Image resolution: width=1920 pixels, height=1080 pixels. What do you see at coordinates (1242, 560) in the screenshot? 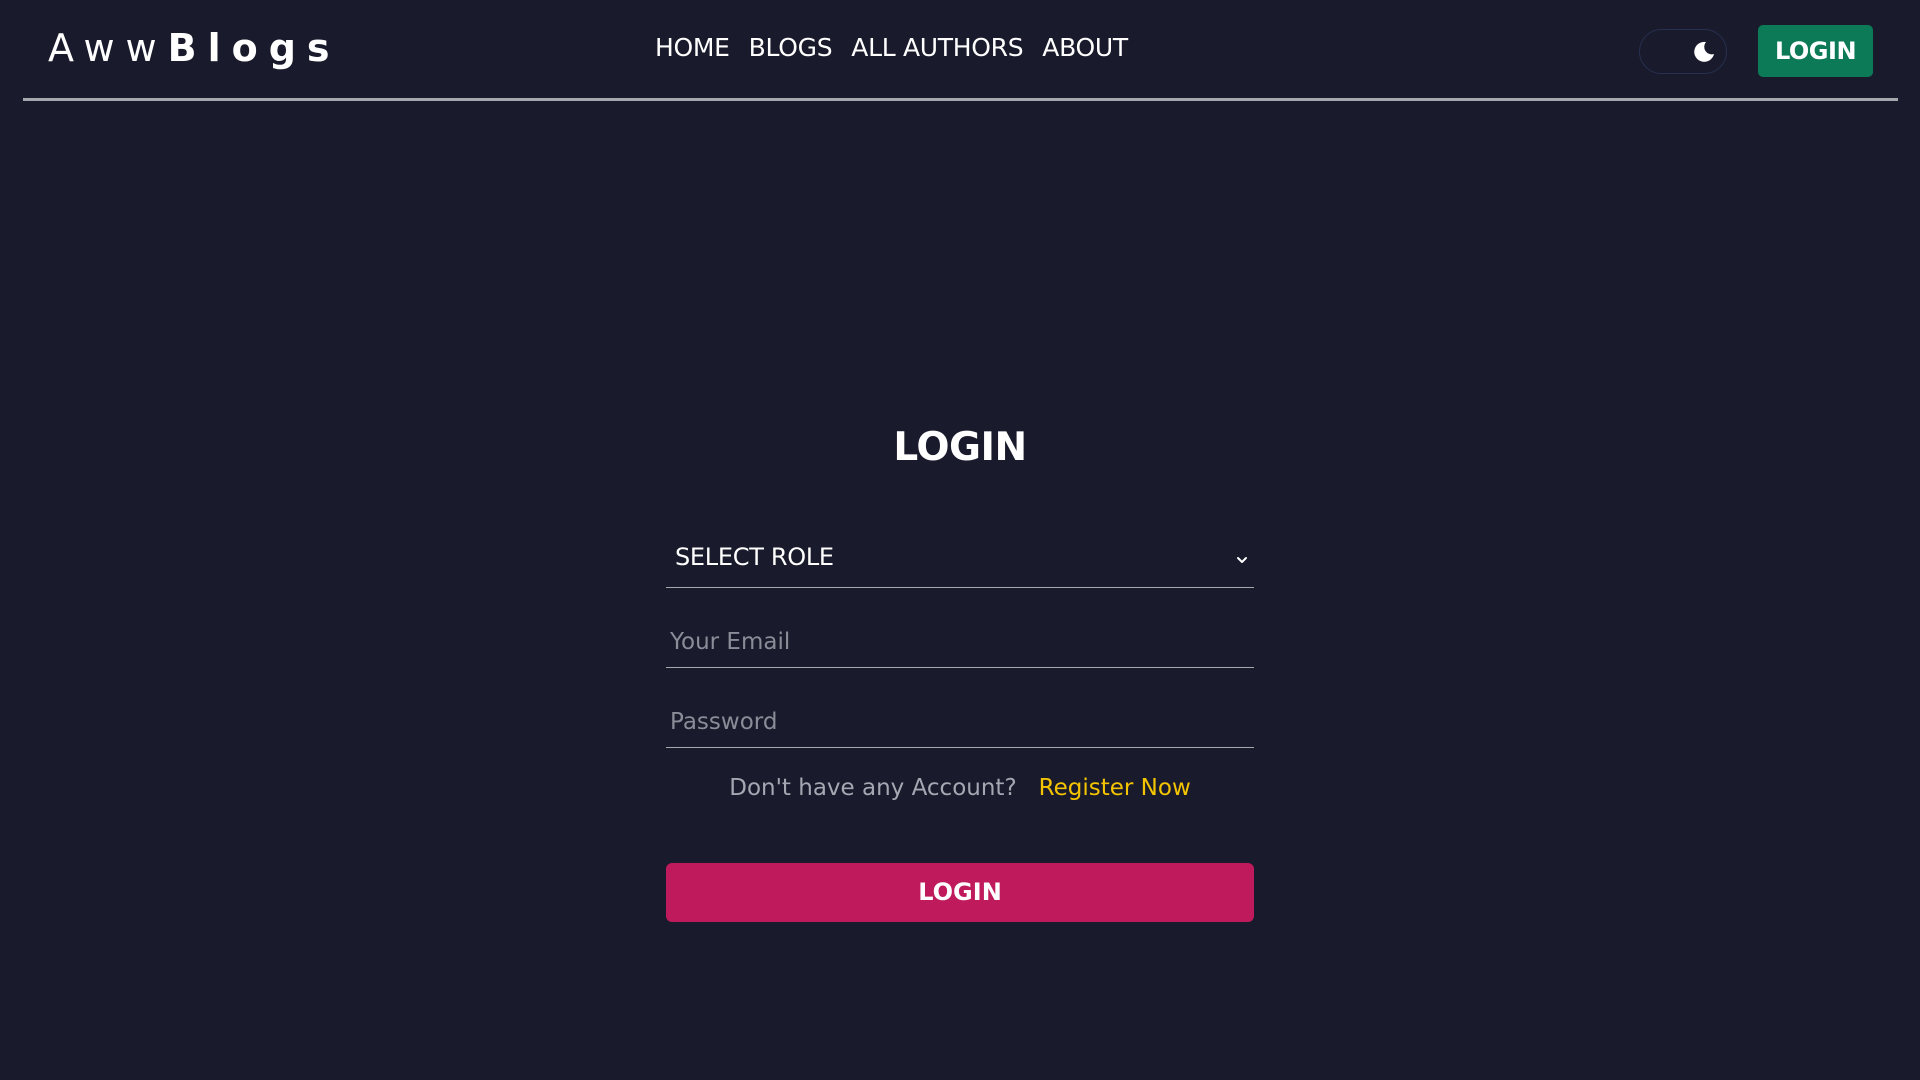
I see `chevron-down-icon` at bounding box center [1242, 560].